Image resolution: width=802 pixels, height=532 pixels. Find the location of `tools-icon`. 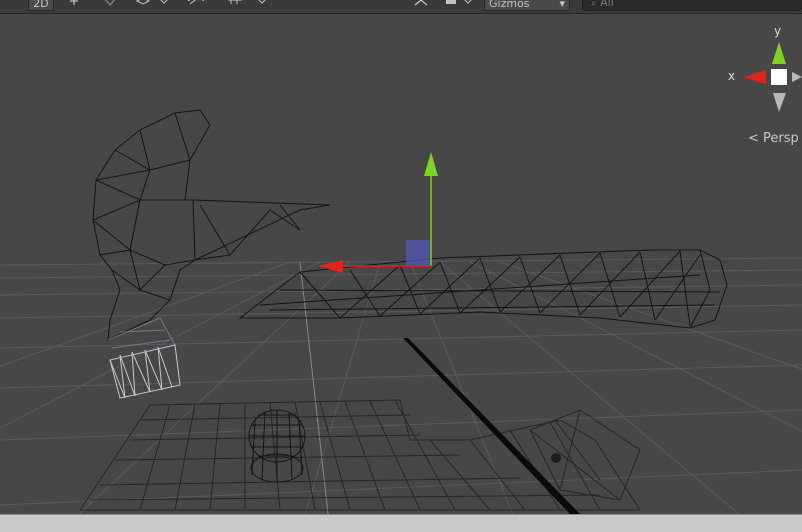

tools-icon is located at coordinates (426, 5).